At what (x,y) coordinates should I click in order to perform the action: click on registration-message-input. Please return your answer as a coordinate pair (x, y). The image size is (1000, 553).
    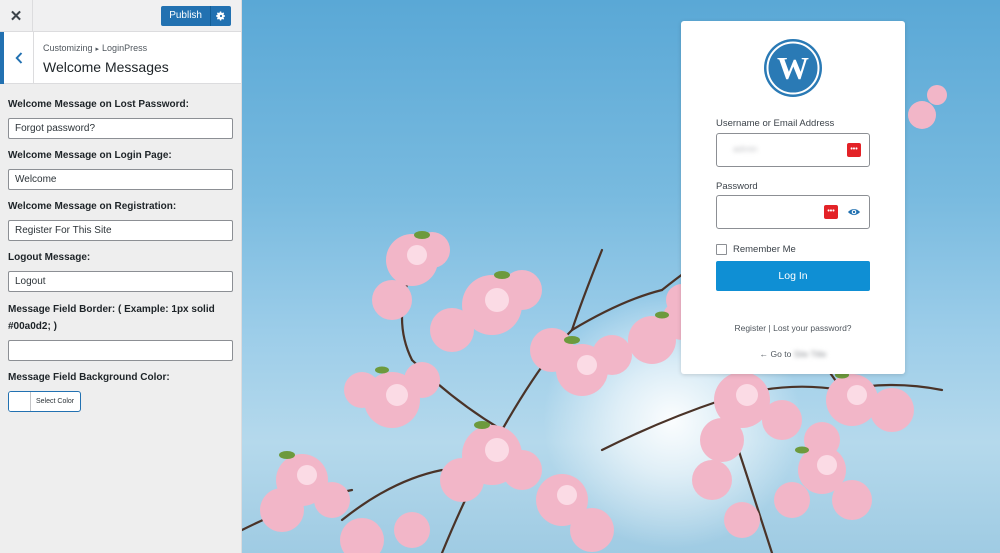
    Looking at the image, I should click on (120, 230).